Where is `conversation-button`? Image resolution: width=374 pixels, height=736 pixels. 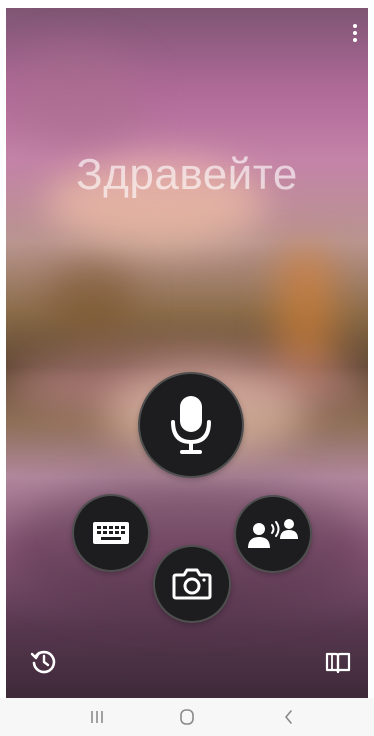
conversation-button is located at coordinates (273, 534).